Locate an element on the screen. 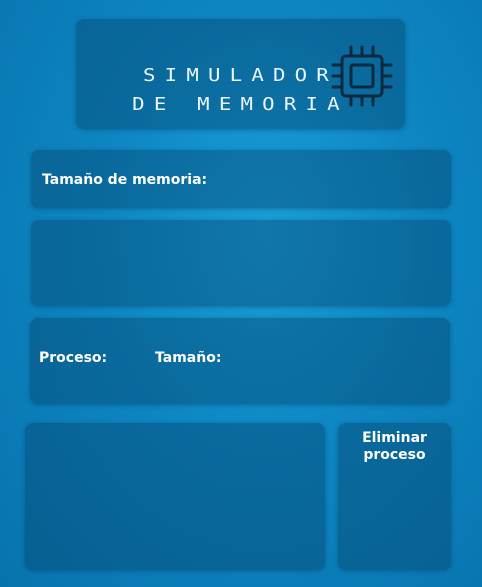 The height and width of the screenshot is (587, 482). process-name-input is located at coordinates (129, 359).